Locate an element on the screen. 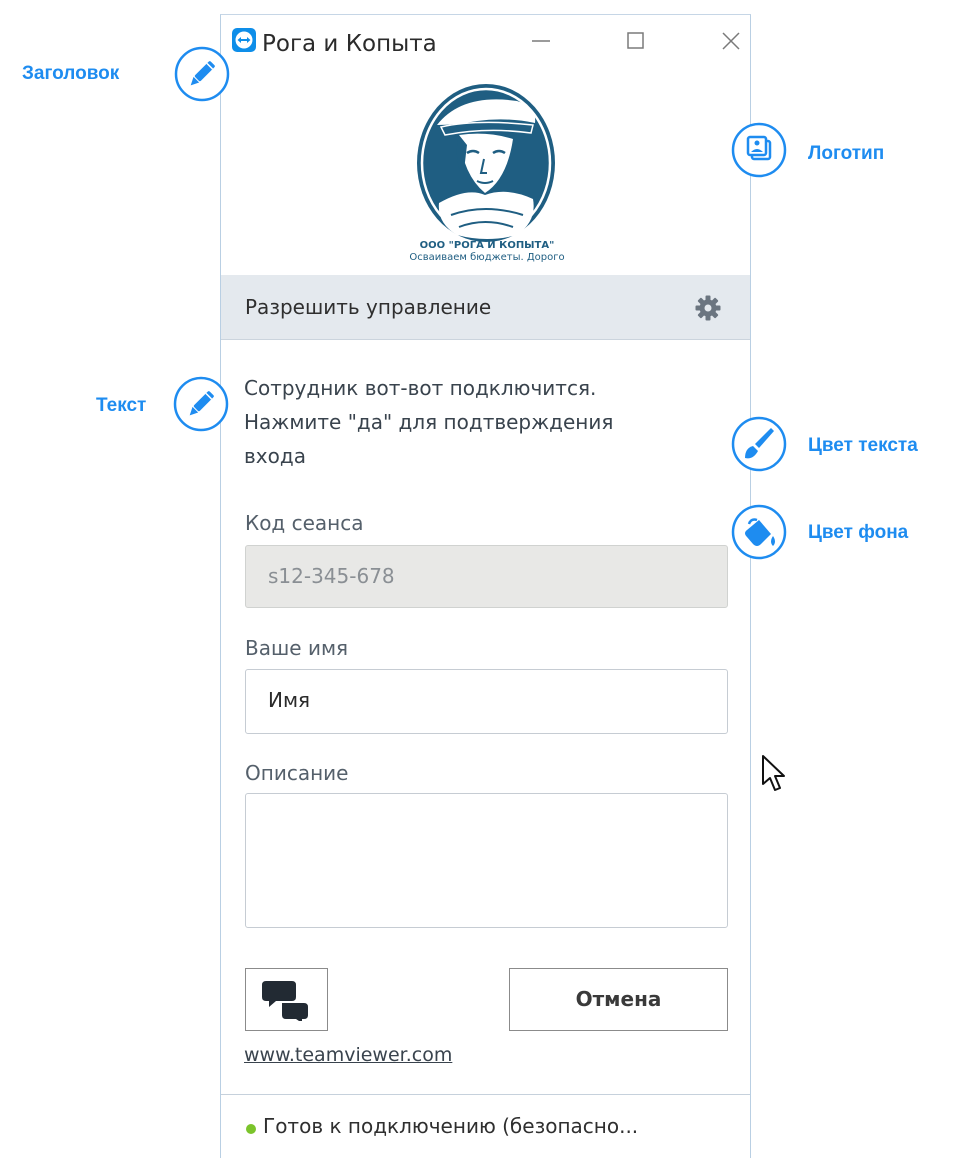 The image size is (966, 1158). session-code-label: Код сеанса is located at coordinates (304, 523).